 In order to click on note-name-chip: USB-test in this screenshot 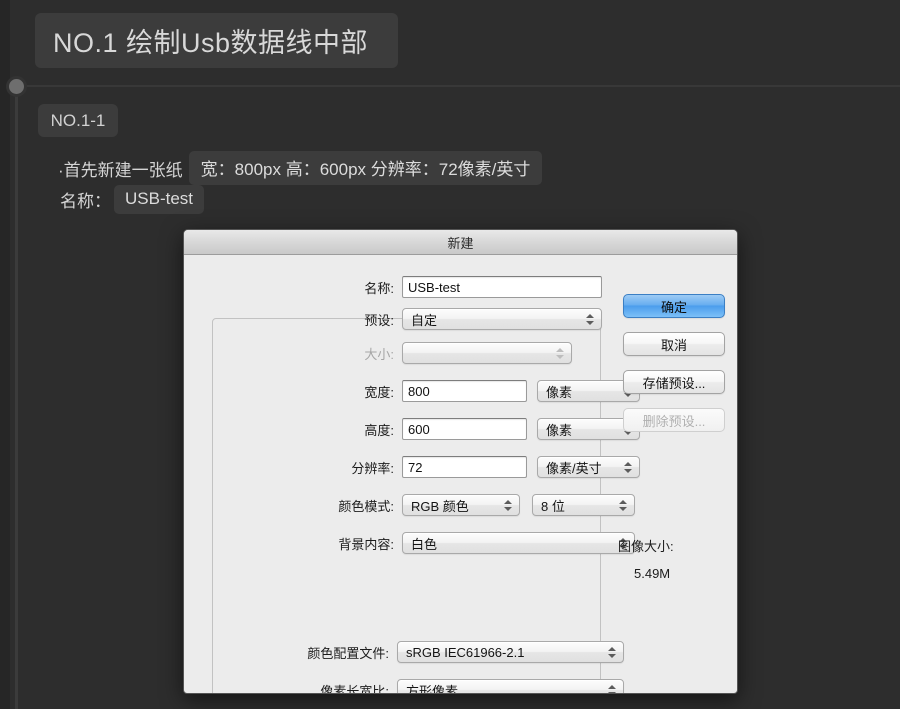, I will do `click(159, 199)`.